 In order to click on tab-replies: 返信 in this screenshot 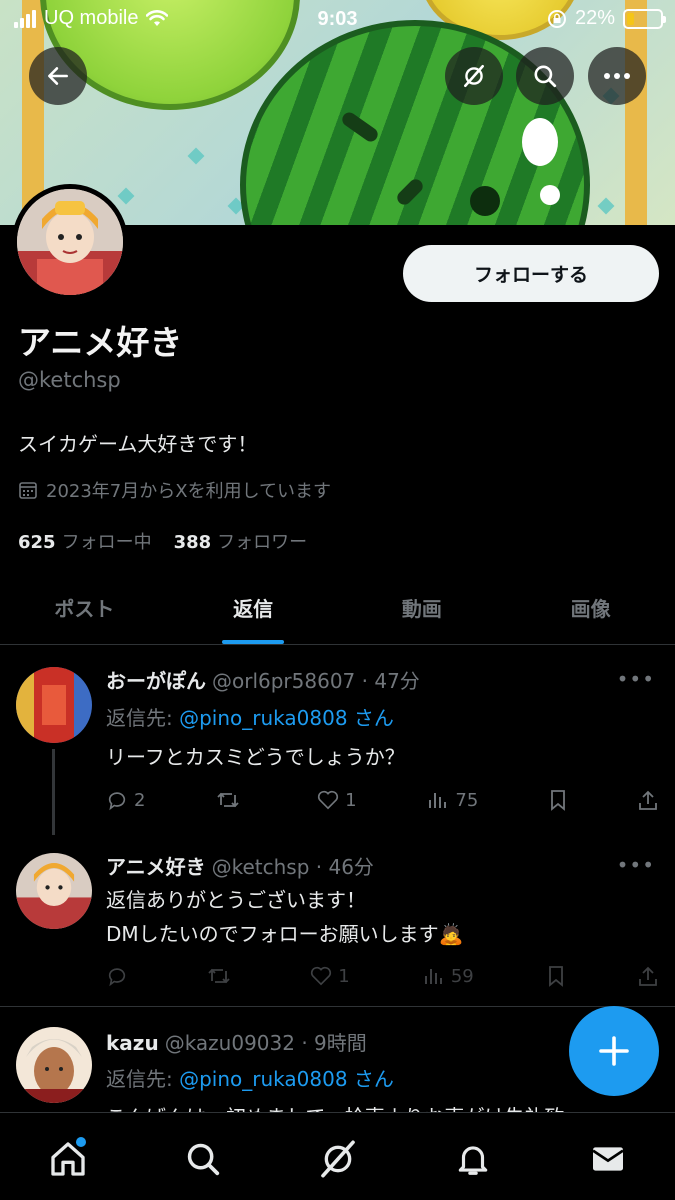, I will do `click(253, 607)`.